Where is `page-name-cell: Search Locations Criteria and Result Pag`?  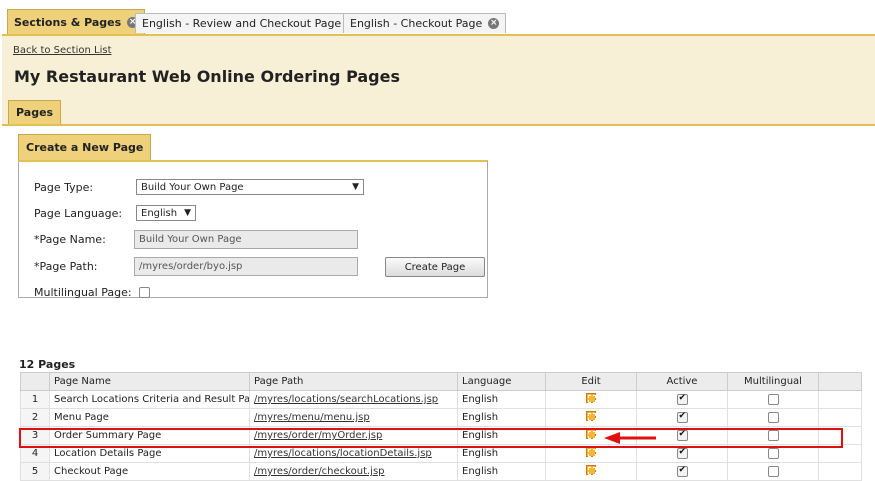 page-name-cell: Search Locations Criteria and Result Pag is located at coordinates (149, 399).